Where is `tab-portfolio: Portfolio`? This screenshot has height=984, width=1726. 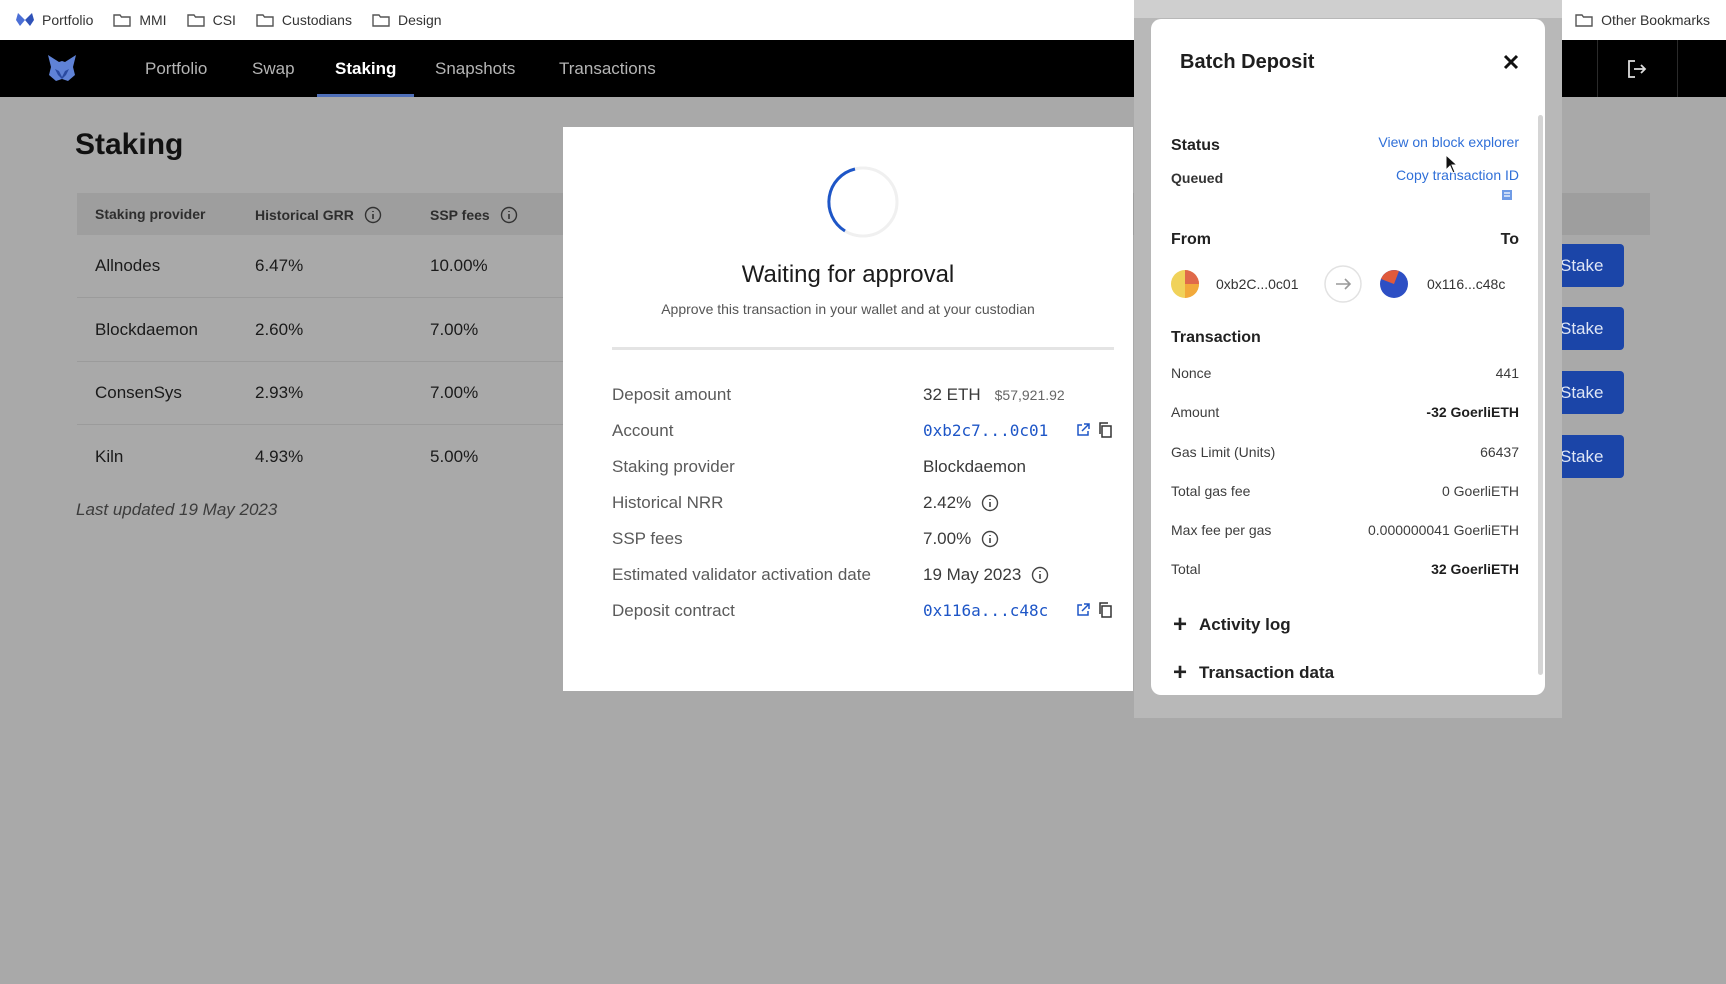 tab-portfolio: Portfolio is located at coordinates (176, 68).